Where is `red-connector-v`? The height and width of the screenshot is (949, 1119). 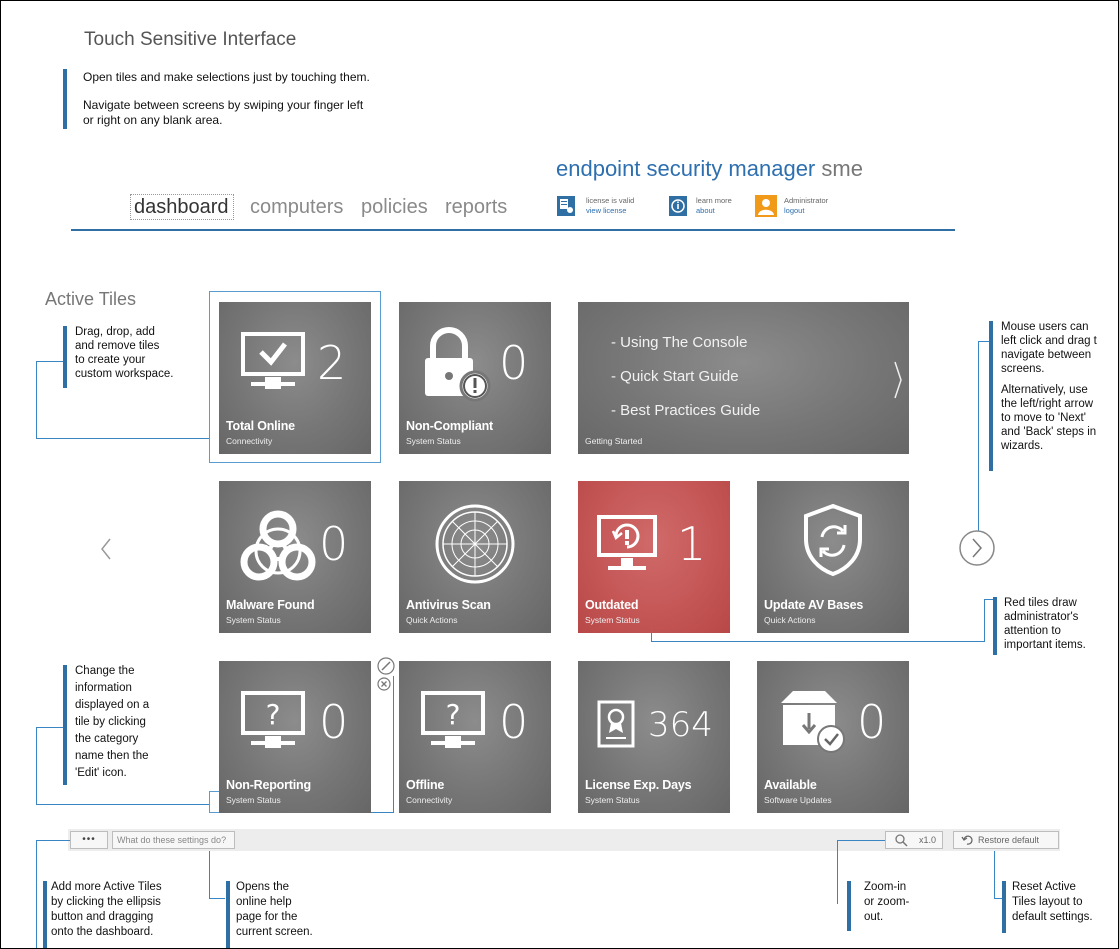
red-connector-v is located at coordinates (984, 620).